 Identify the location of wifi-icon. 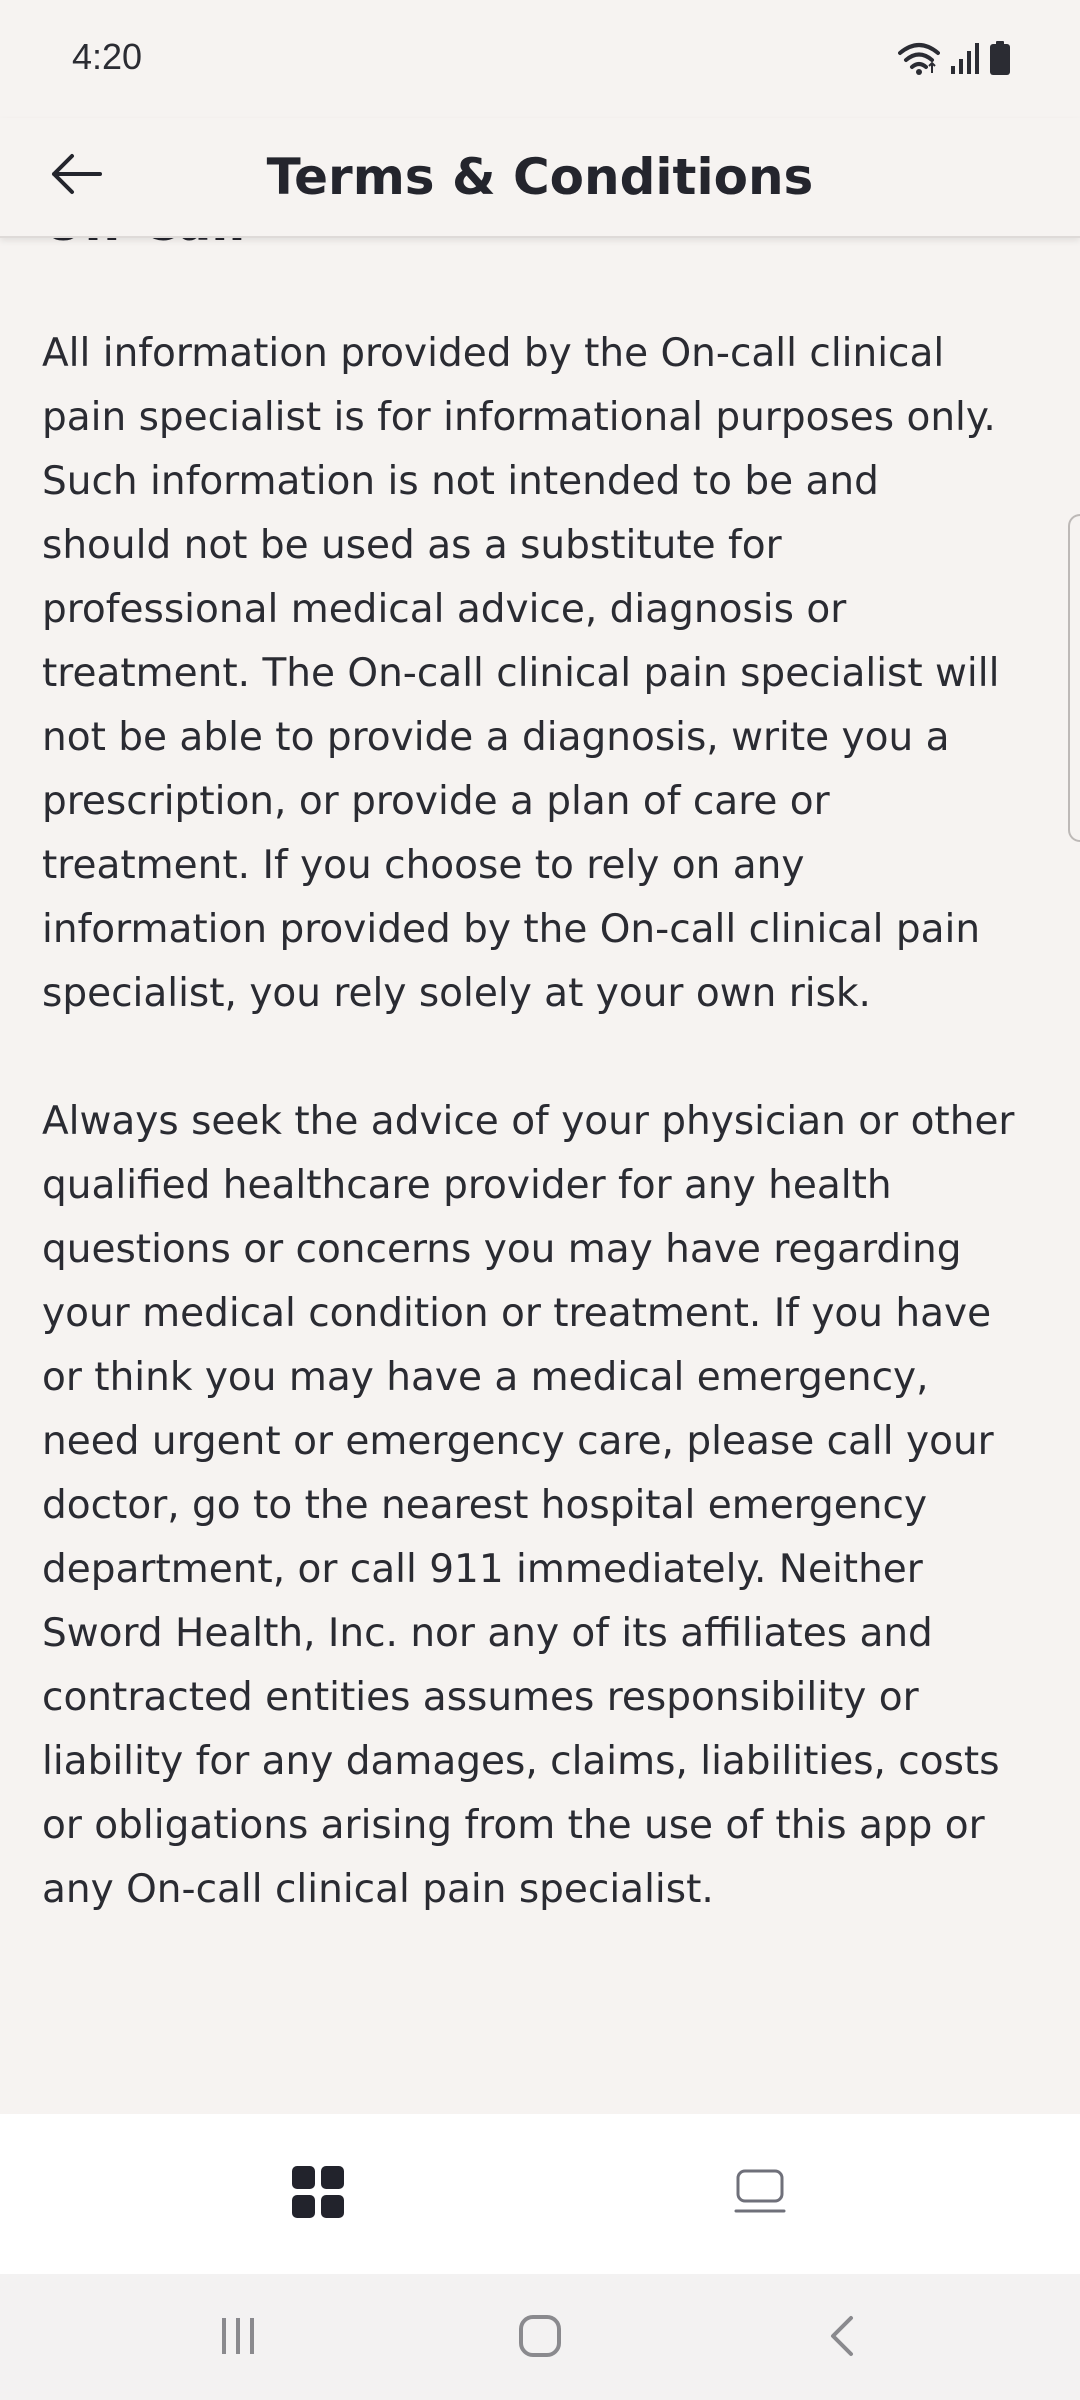
(919, 60).